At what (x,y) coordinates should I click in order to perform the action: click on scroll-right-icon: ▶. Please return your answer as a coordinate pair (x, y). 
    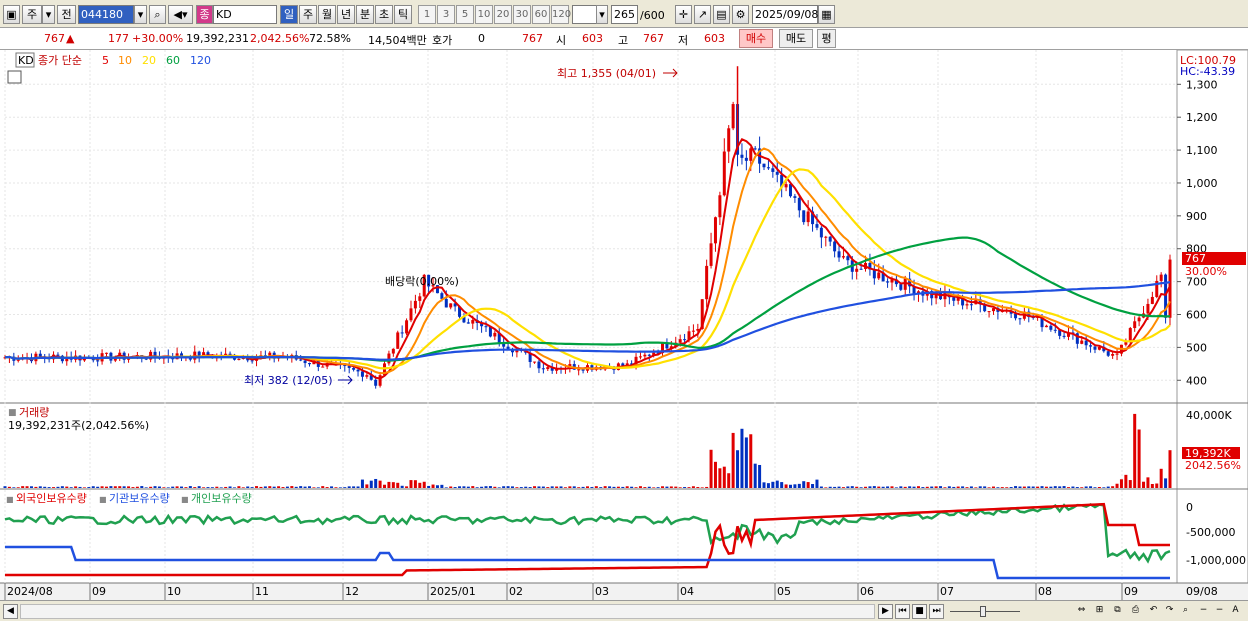
    Looking at the image, I should click on (885, 611).